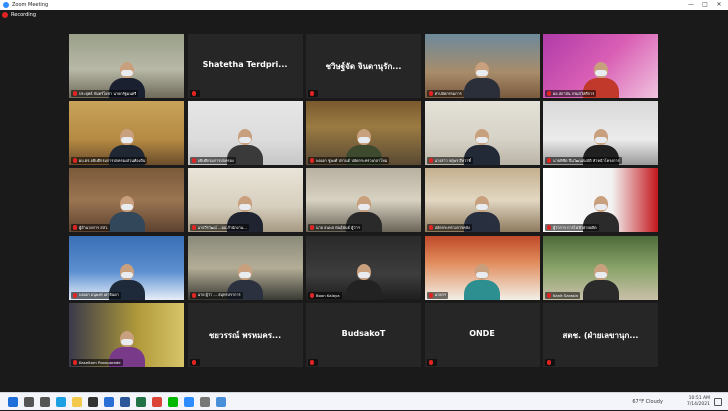 The height and width of the screenshot is (411, 728). What do you see at coordinates (215, 160) in the screenshot?
I see `participant-name: อธิบดีกรมการปกครอง` at bounding box center [215, 160].